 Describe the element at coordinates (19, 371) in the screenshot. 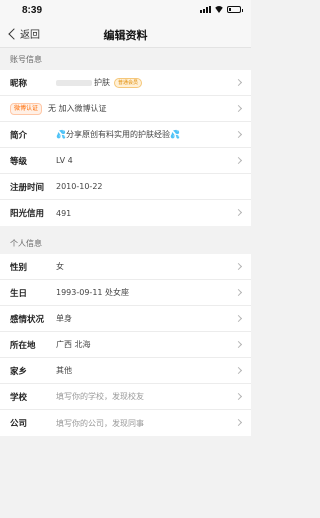

I see `hometown-label: 家乡` at that location.